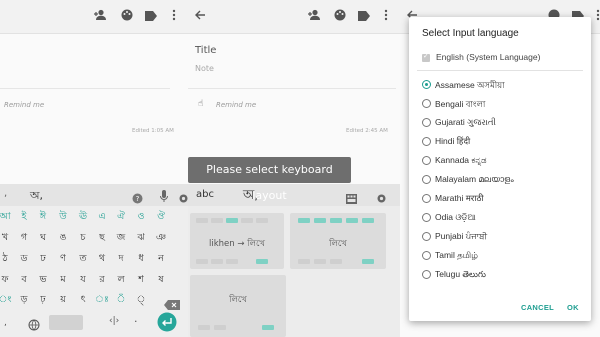 The height and width of the screenshot is (337, 600). I want to click on key: য়, so click(63, 300).